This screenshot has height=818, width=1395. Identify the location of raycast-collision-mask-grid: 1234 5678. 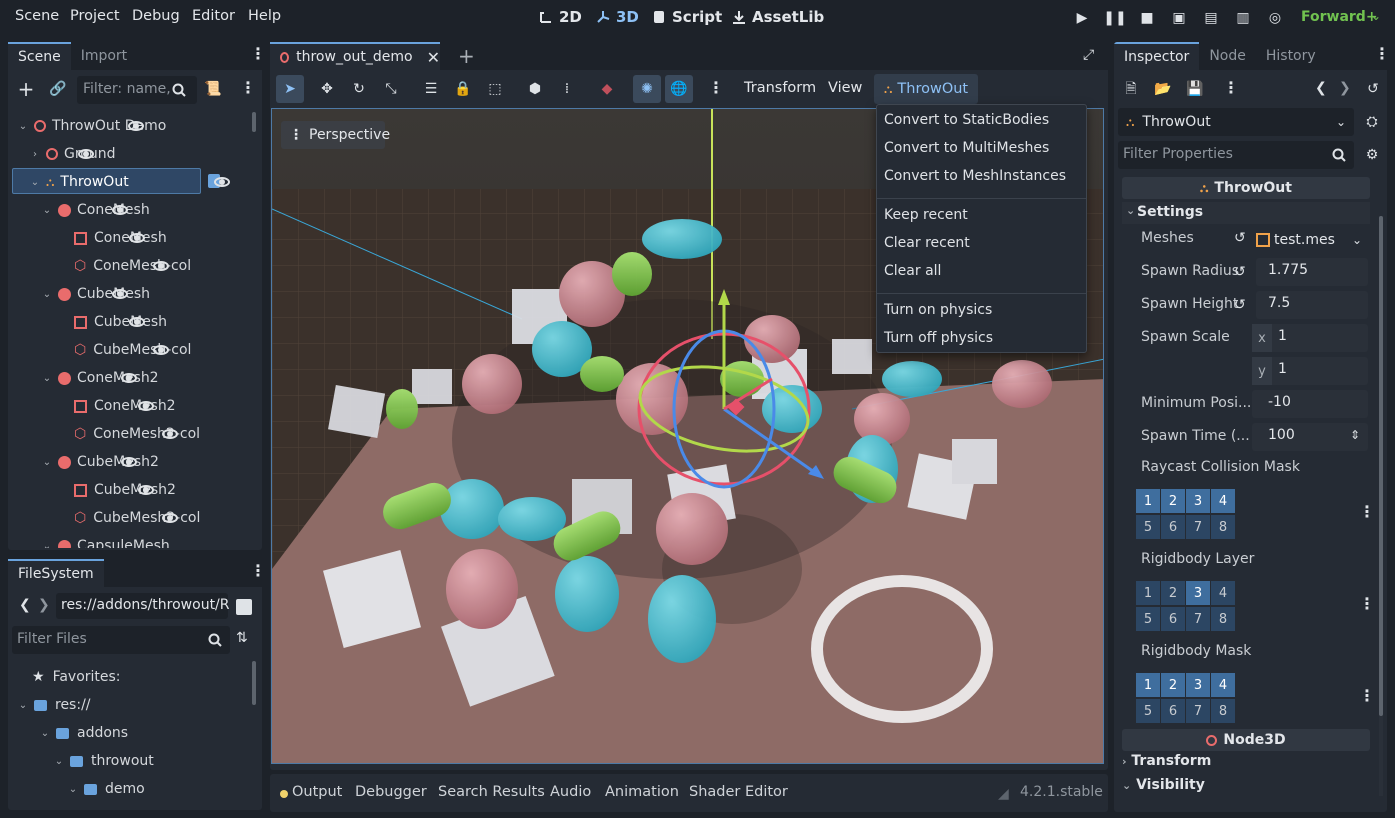
(1189, 517).